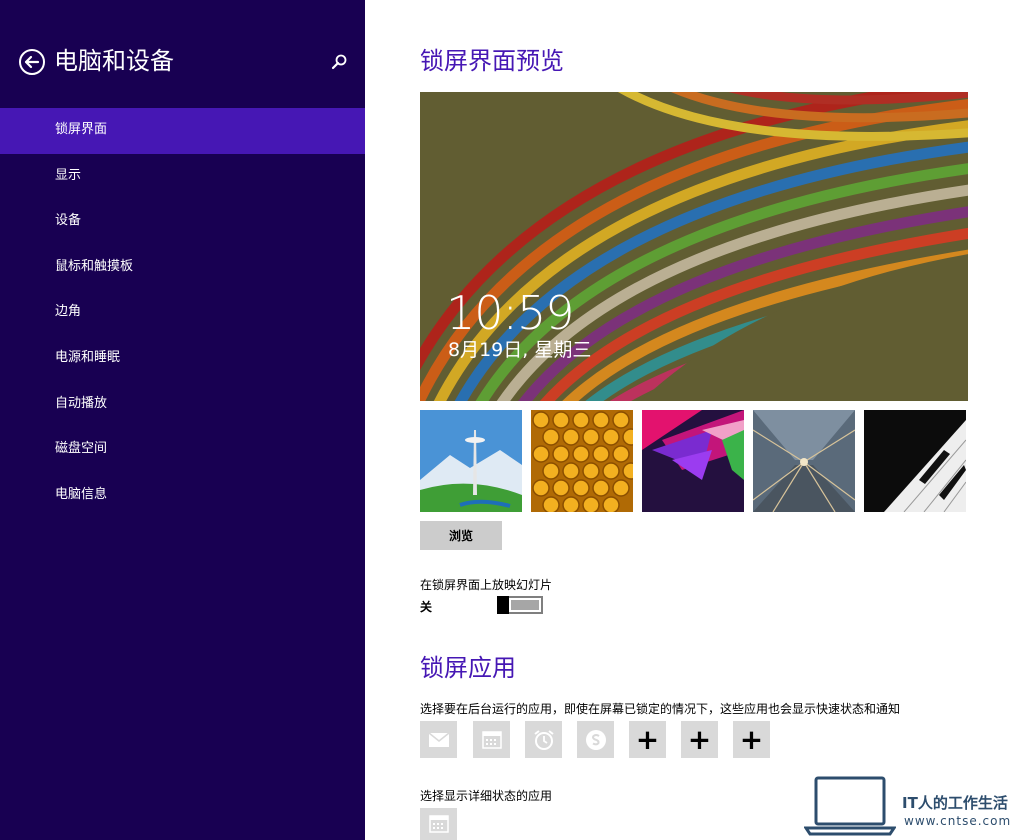  What do you see at coordinates (182, 268) in the screenshot?
I see `sidebar-item-mouse-touchpad: 鼠标和触摸板` at bounding box center [182, 268].